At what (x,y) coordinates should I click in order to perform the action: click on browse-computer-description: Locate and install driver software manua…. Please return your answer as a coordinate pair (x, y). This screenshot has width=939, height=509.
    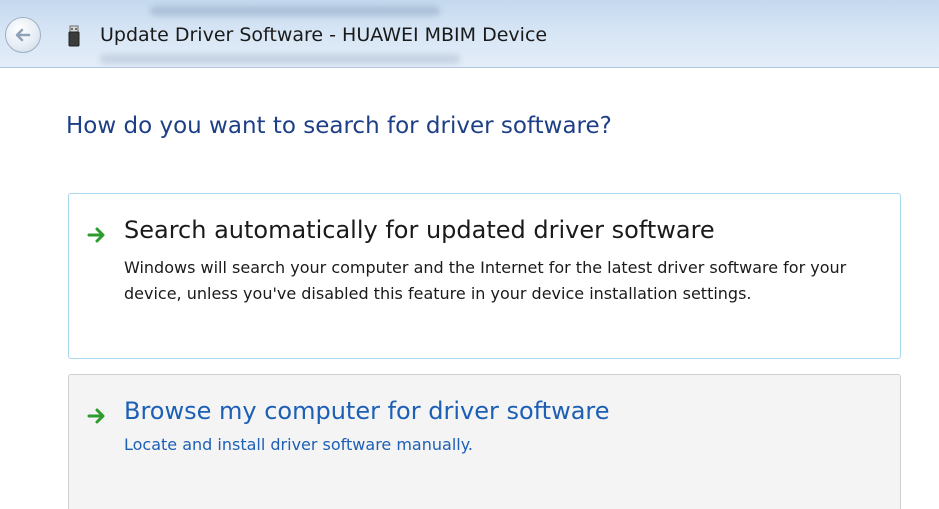
    Looking at the image, I should click on (298, 444).